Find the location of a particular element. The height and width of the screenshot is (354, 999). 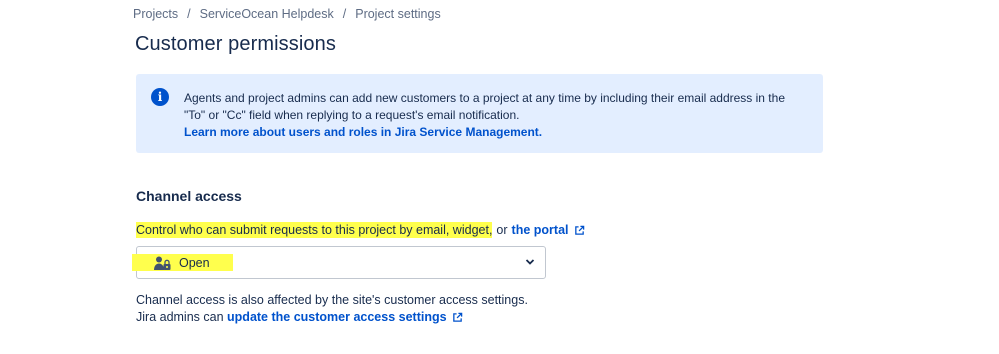

breadcrumb-project-settings: Project settings is located at coordinates (397, 14).